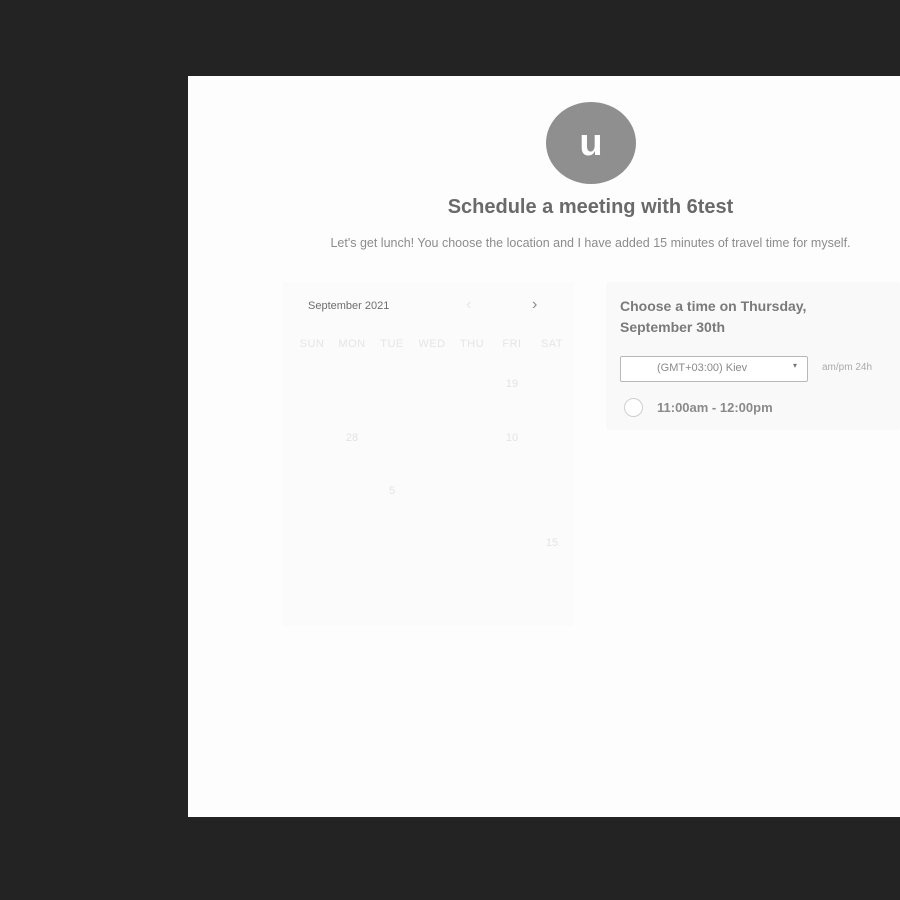 The image size is (900, 900). I want to click on weekday-sun: SUN, so click(312, 344).